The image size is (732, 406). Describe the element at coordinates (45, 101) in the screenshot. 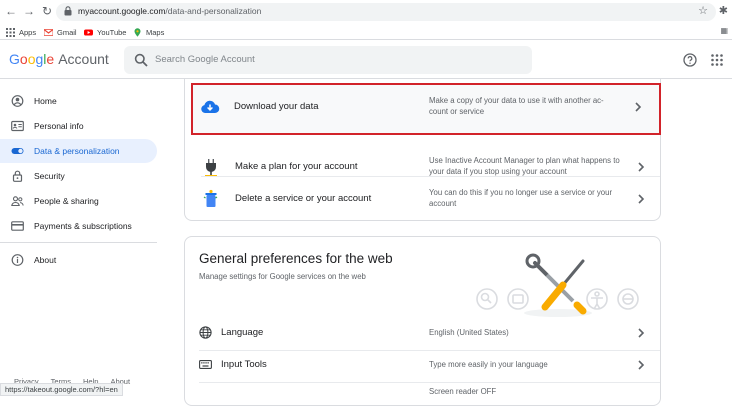

I see `sidebar-item-label: Home` at that location.